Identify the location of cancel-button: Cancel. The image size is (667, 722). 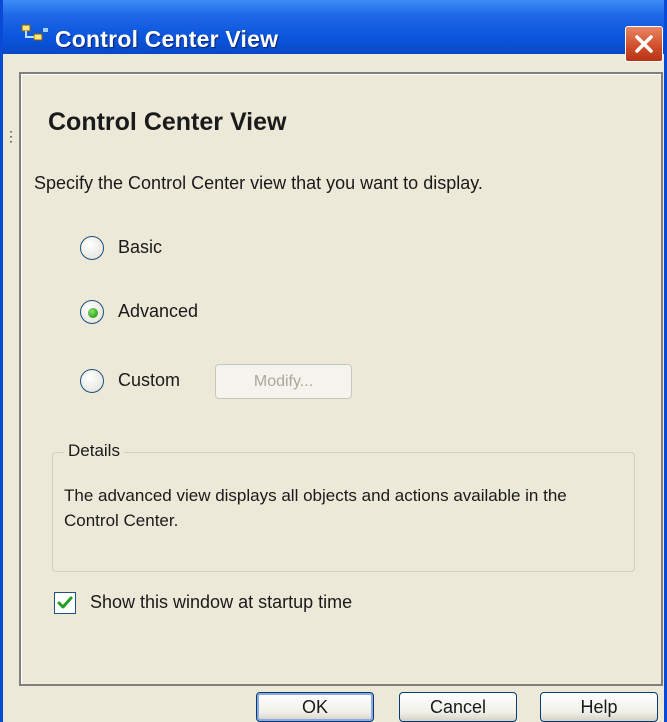
(458, 707).